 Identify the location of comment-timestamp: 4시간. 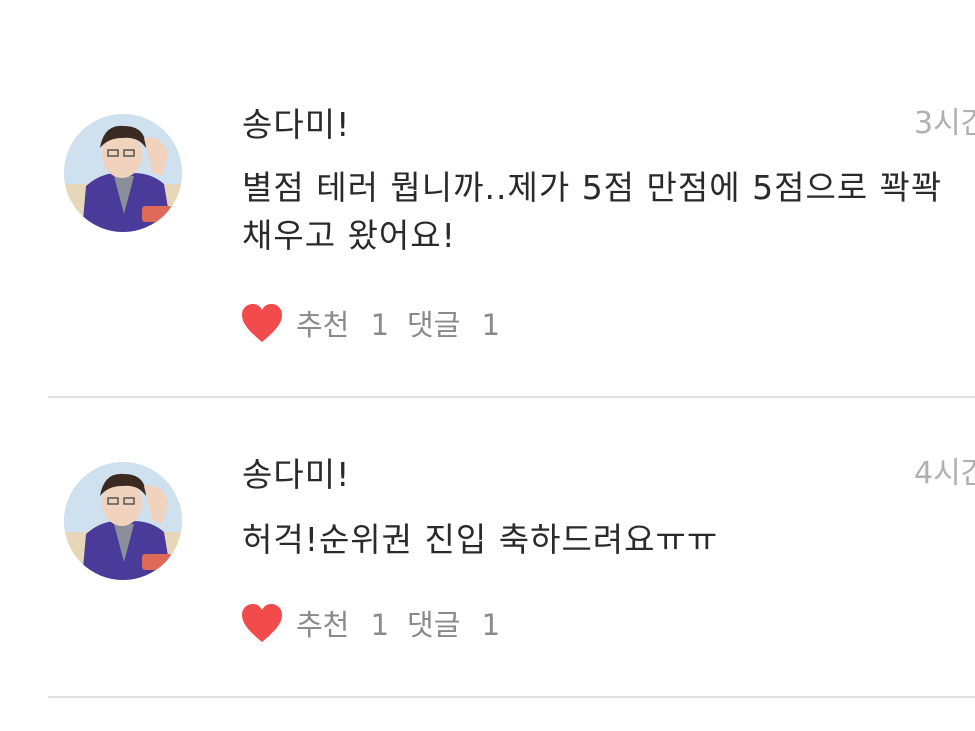
(944, 473).